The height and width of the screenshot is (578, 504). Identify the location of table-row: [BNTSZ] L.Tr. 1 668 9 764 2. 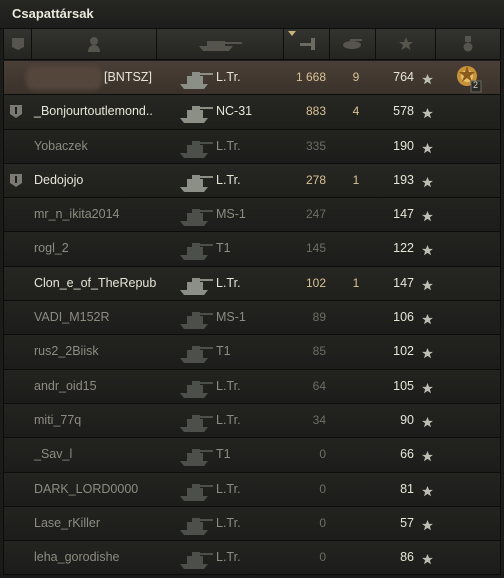
(252, 78).